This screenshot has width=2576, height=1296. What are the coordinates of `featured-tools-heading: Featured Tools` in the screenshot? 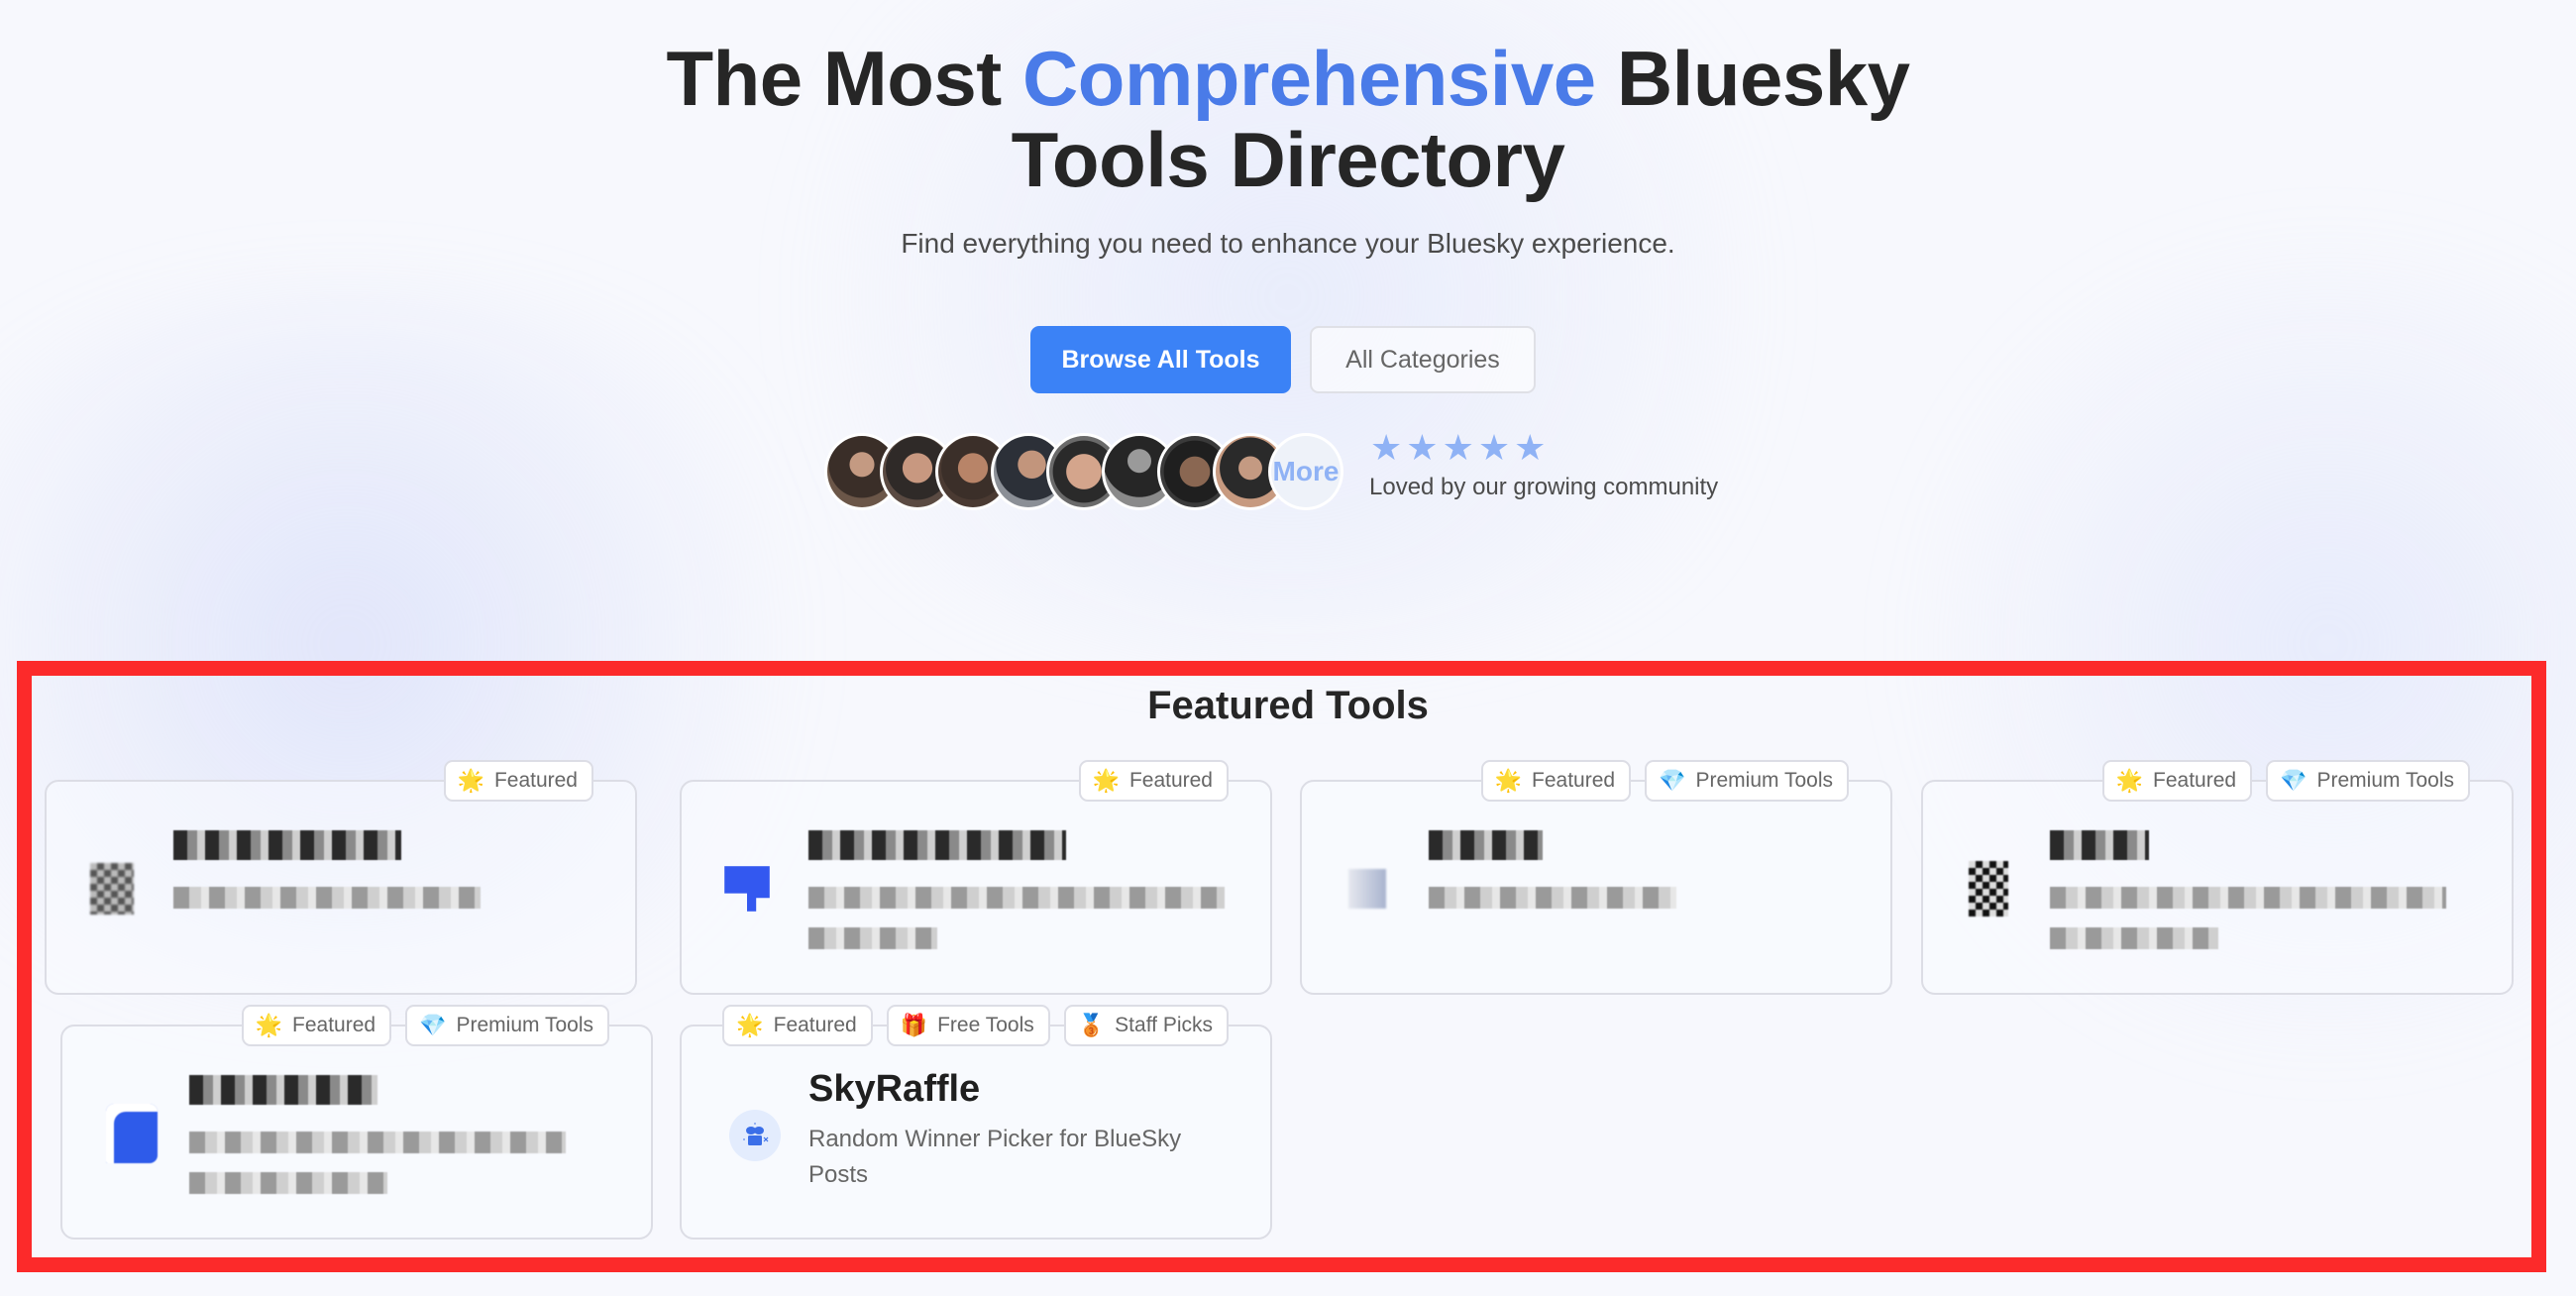 It's located at (1288, 705).